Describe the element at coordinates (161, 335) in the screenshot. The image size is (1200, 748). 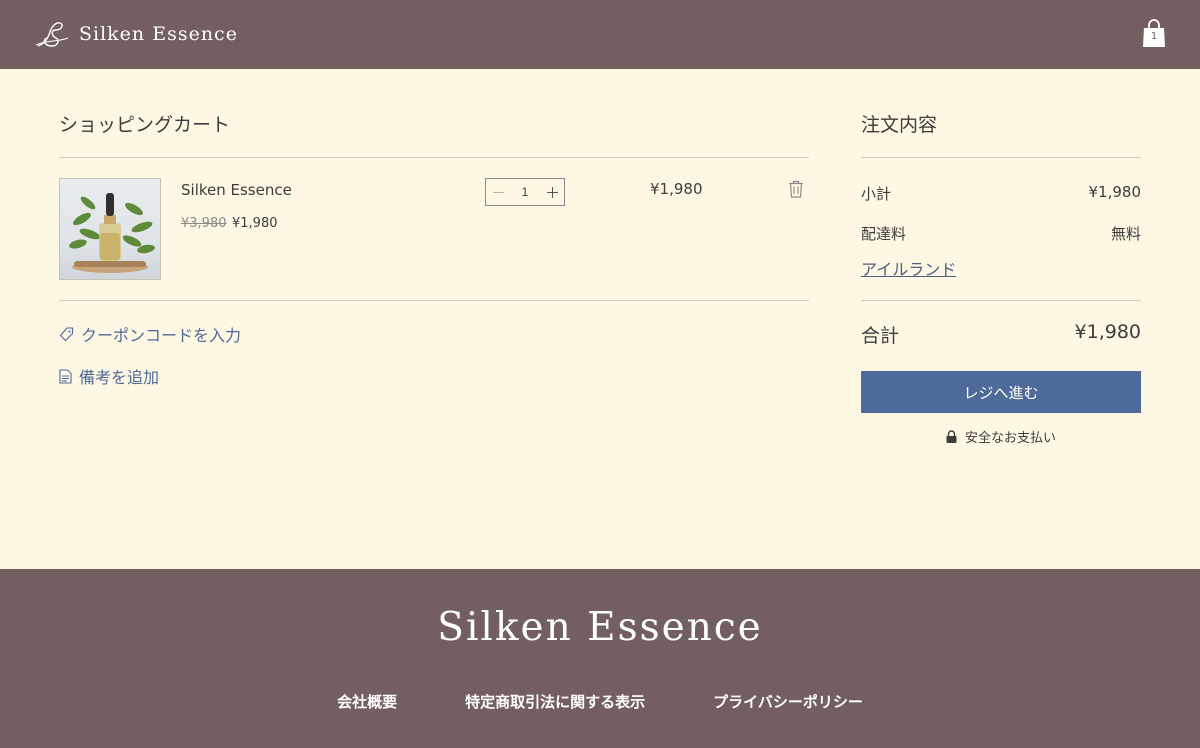
I see `coupon-link-label: クーポンコードを入力` at that location.